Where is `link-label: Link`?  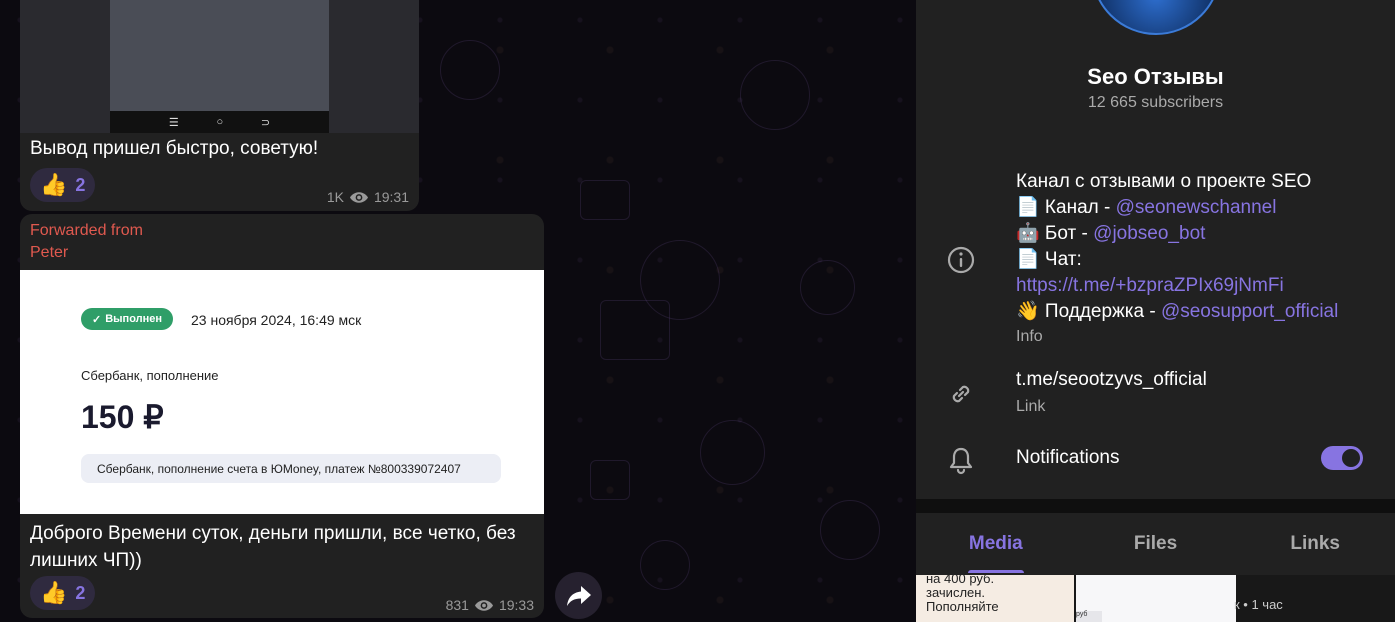
link-label: Link is located at coordinates (1031, 406).